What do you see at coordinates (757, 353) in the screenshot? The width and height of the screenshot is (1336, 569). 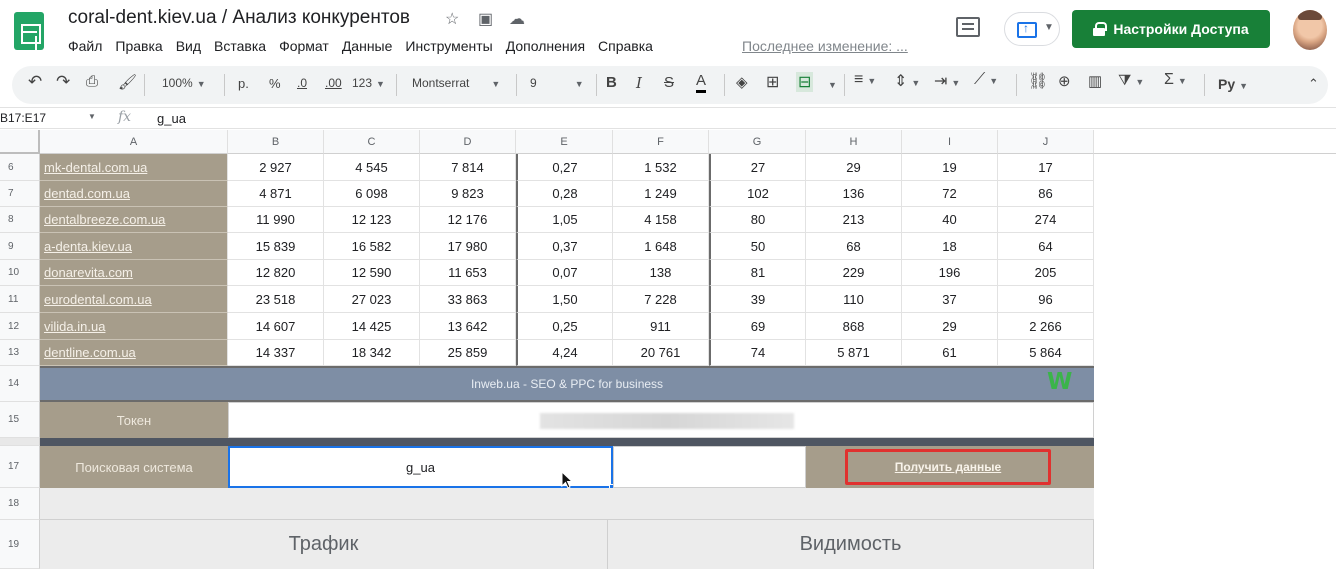 I see `table-cell: 74` at bounding box center [757, 353].